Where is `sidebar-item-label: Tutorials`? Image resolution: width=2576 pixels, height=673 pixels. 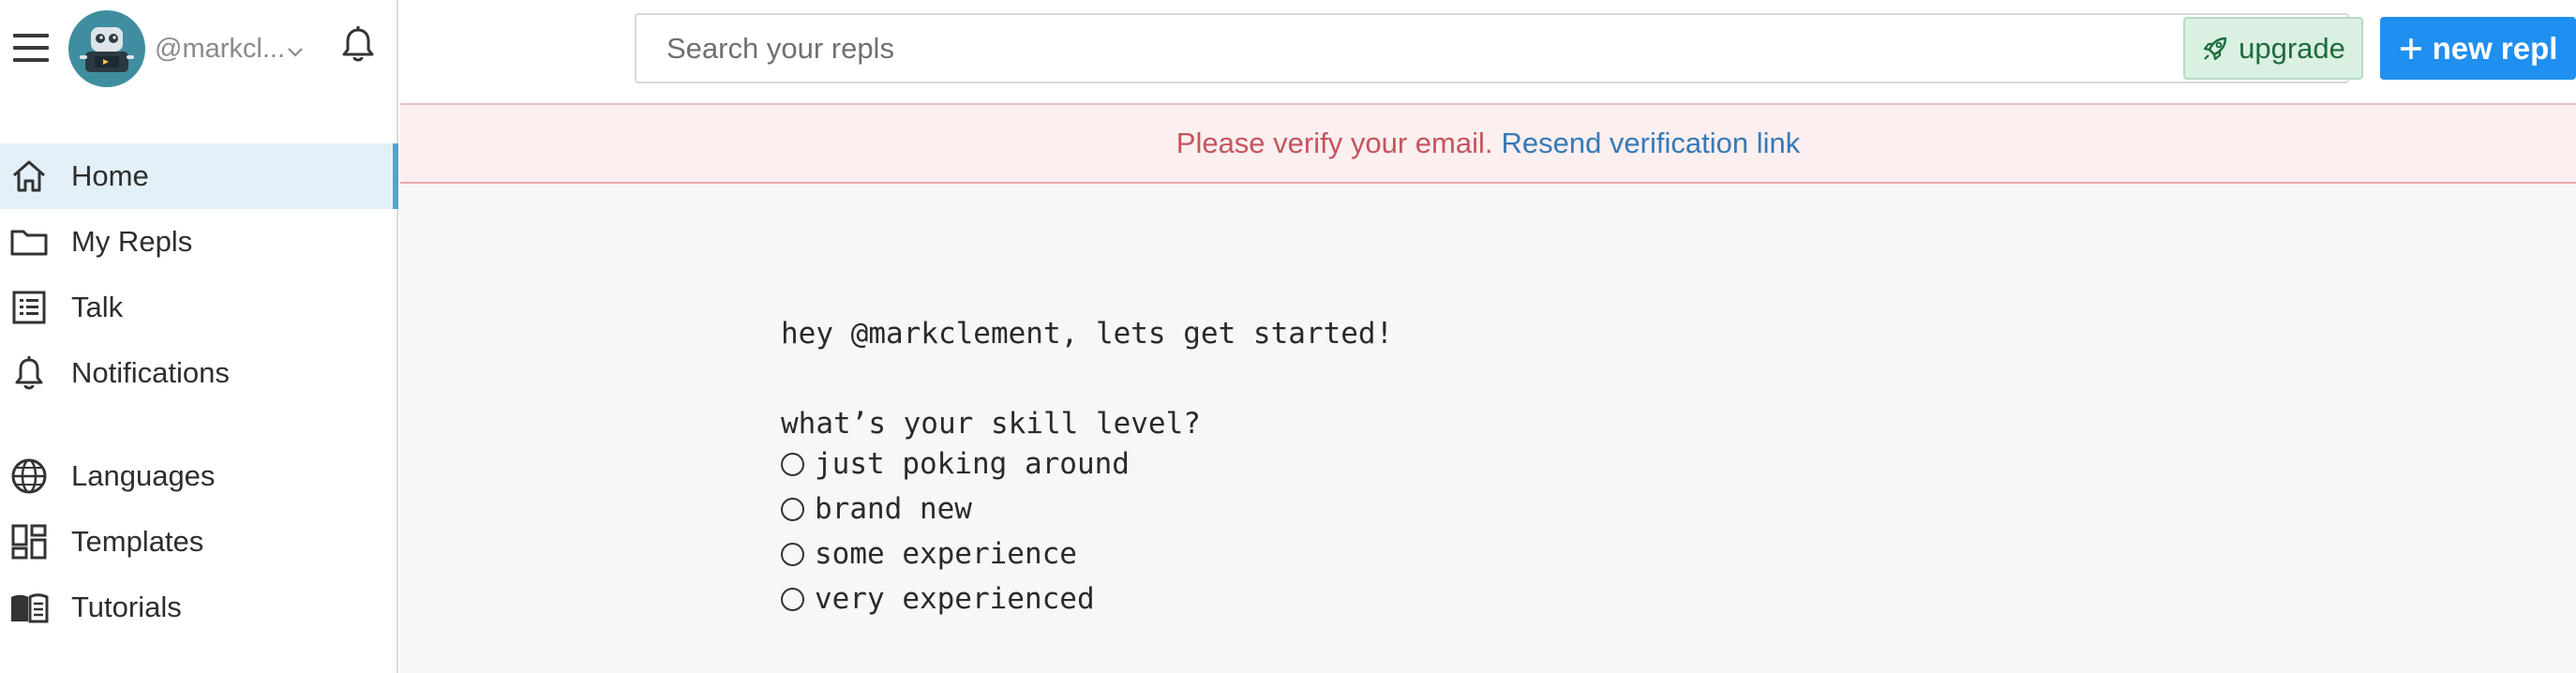
sidebar-item-label: Tutorials is located at coordinates (127, 607).